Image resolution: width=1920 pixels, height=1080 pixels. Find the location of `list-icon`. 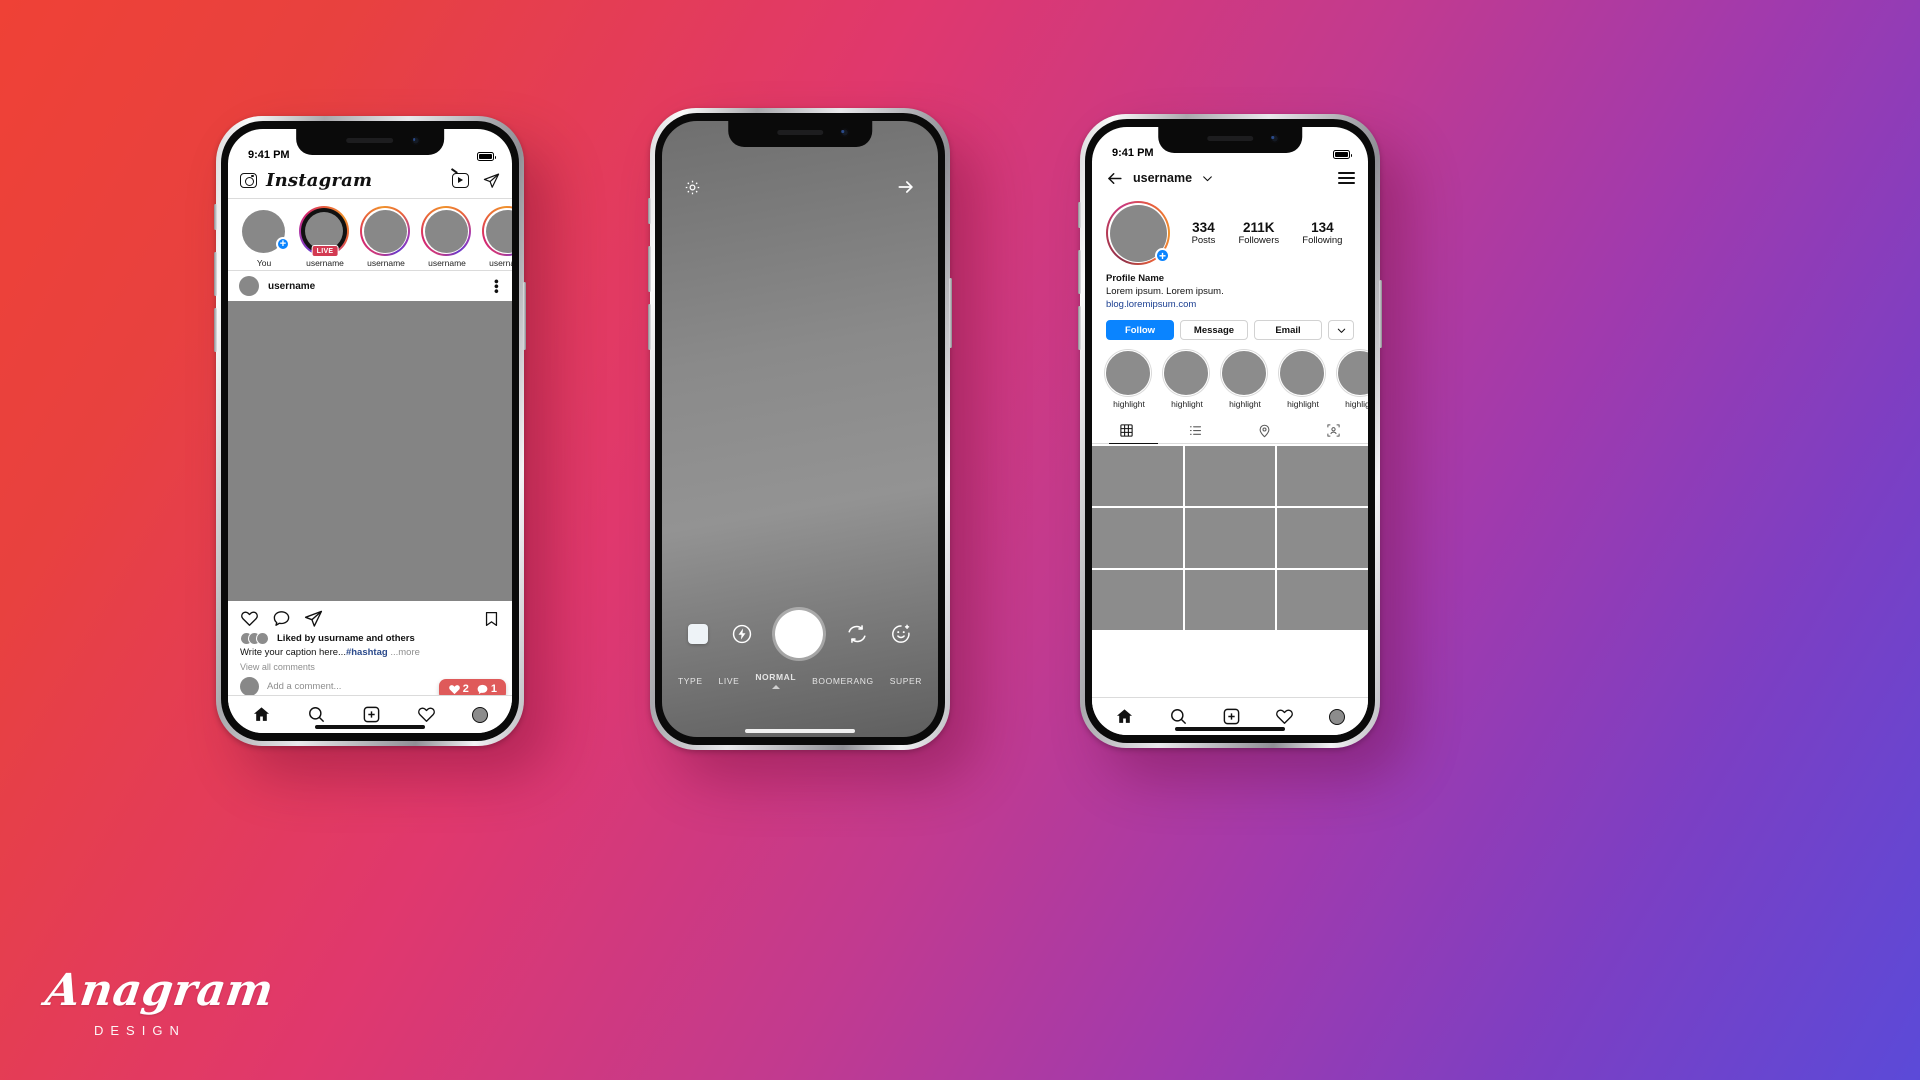

list-icon is located at coordinates (1195, 430).